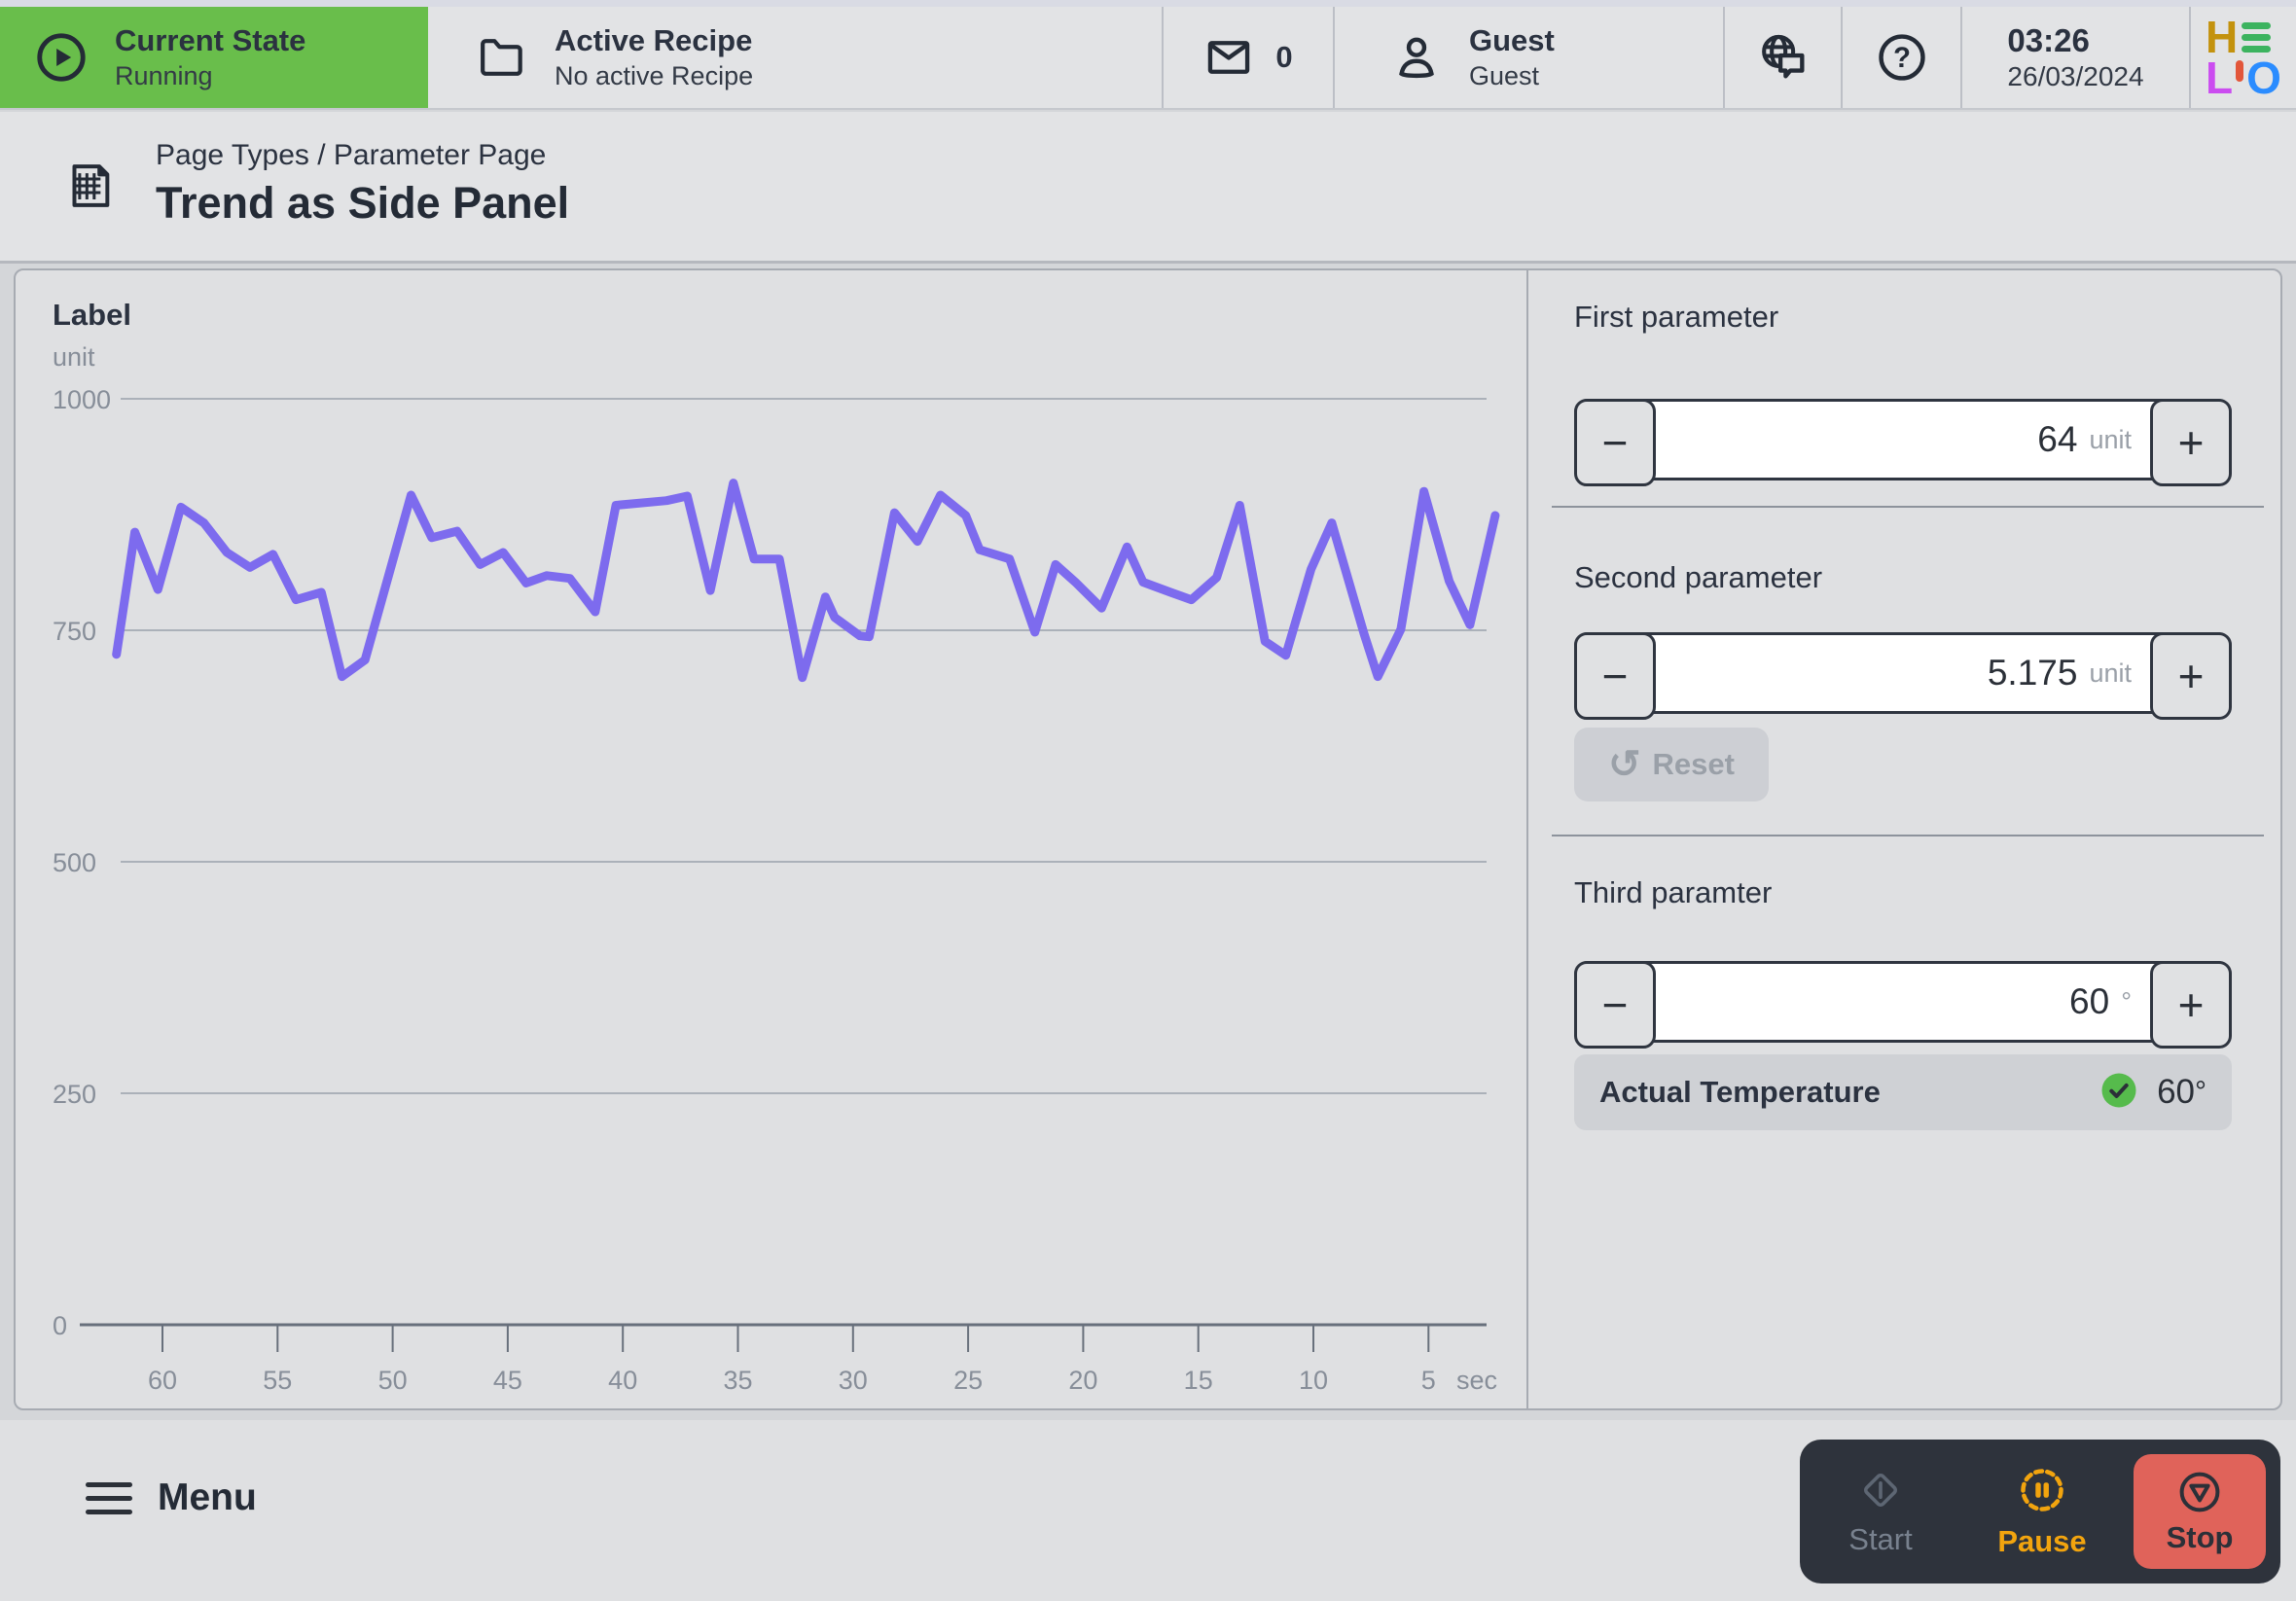  I want to click on second-parameter-label: Second parameter, so click(1698, 577).